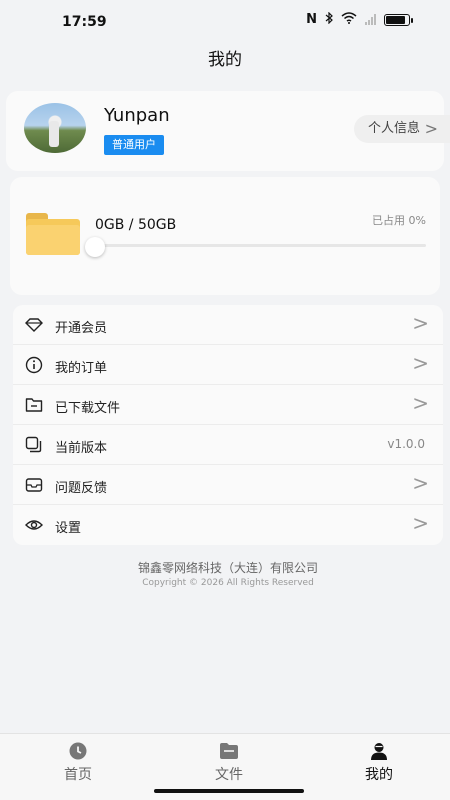  Describe the element at coordinates (359, 19) in the screenshot. I see `status-icons: N` at that location.